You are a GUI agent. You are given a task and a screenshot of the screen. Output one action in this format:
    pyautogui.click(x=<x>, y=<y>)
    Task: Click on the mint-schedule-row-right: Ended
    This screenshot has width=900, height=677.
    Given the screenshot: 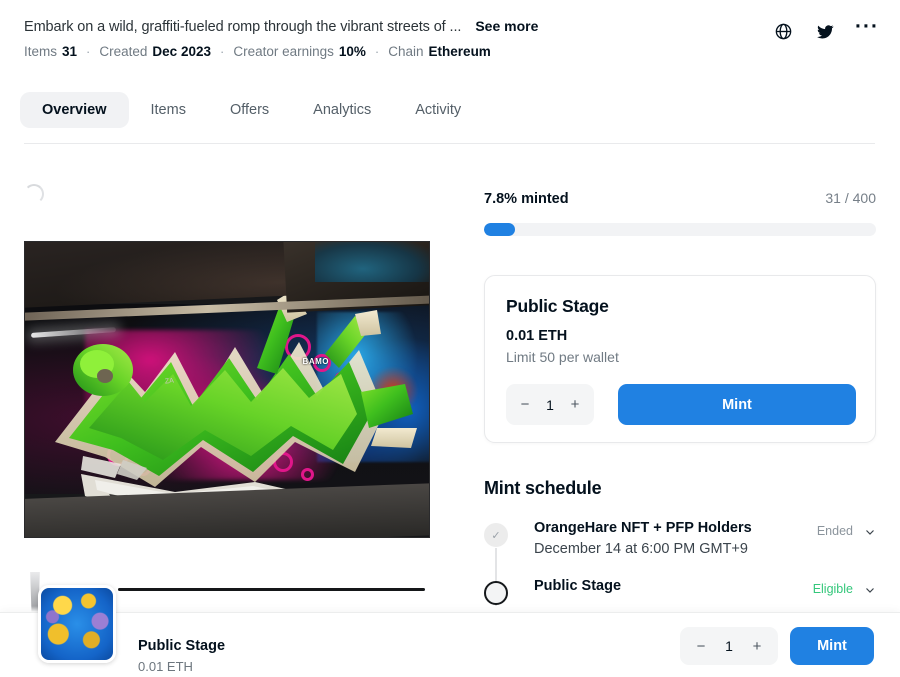 What is the action you would take?
    pyautogui.click(x=846, y=531)
    